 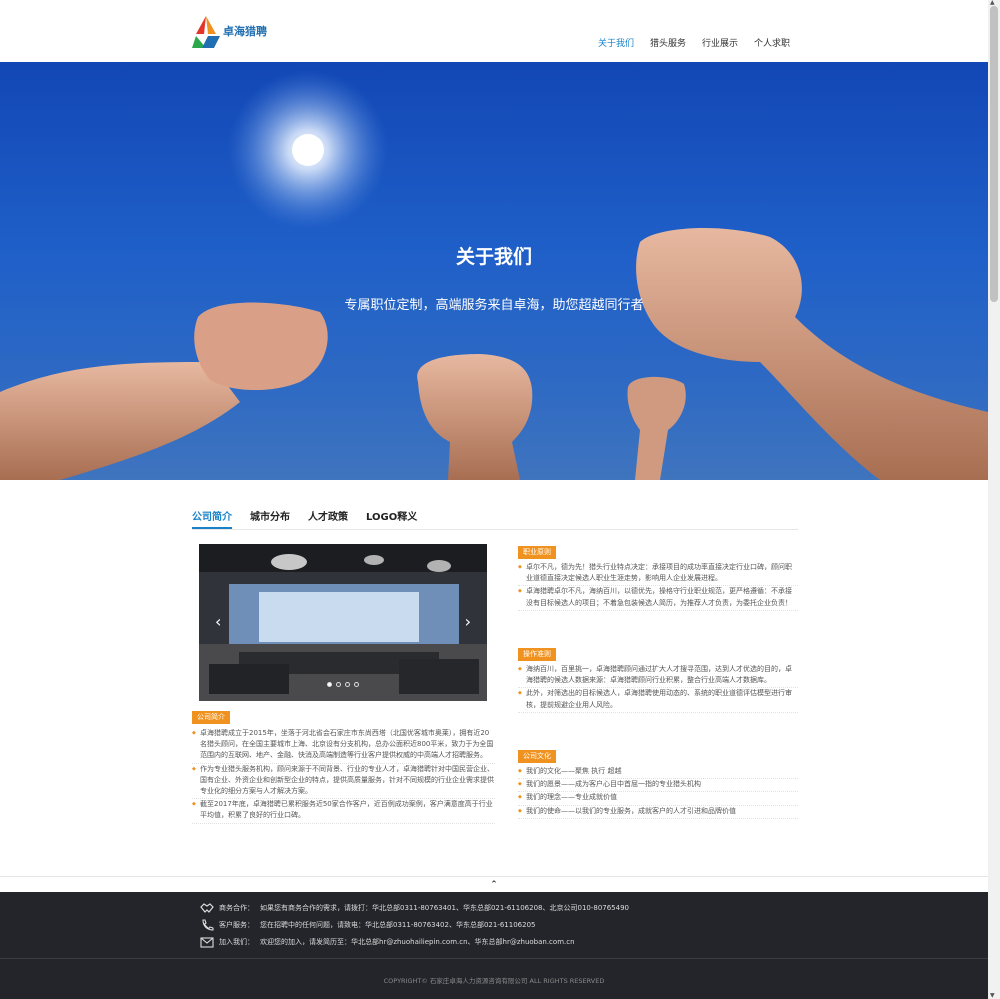 I want to click on nav-industry: 行业展示, so click(x=720, y=42).